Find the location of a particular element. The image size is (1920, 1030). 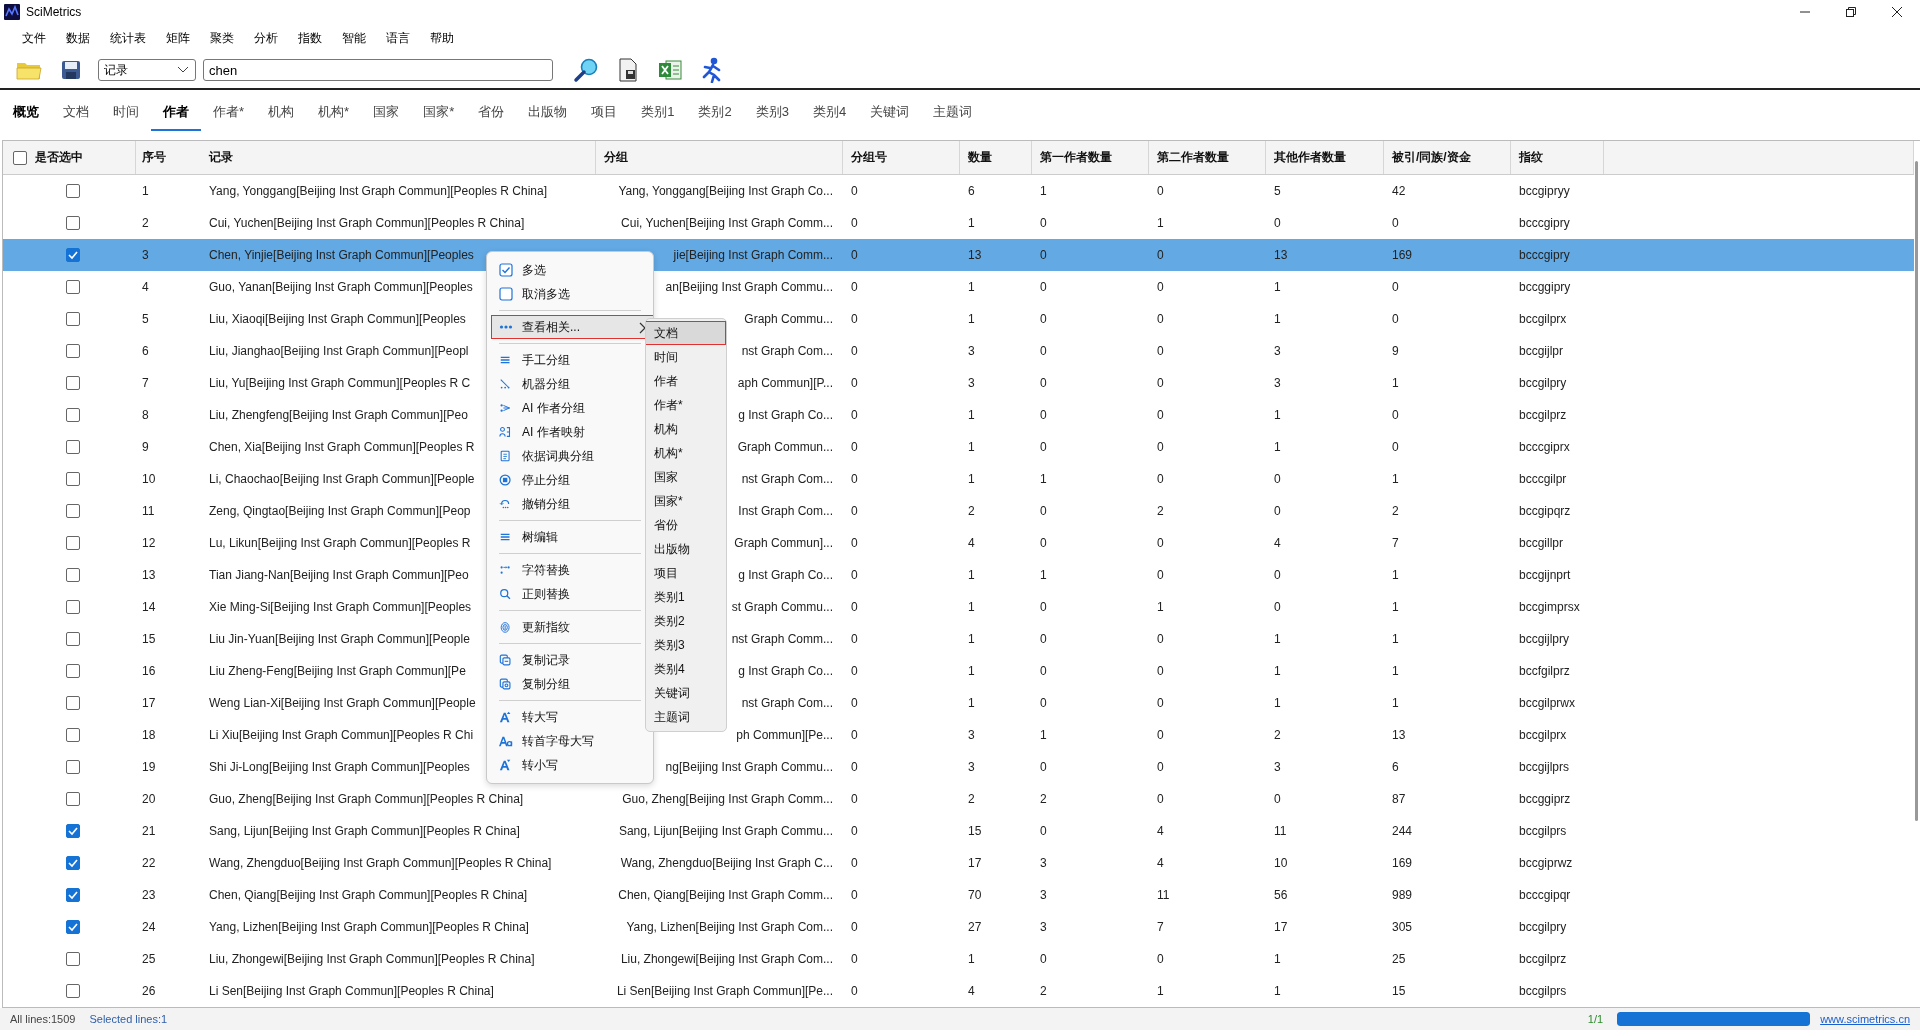

table-cell: 9 is located at coordinates (145, 447).